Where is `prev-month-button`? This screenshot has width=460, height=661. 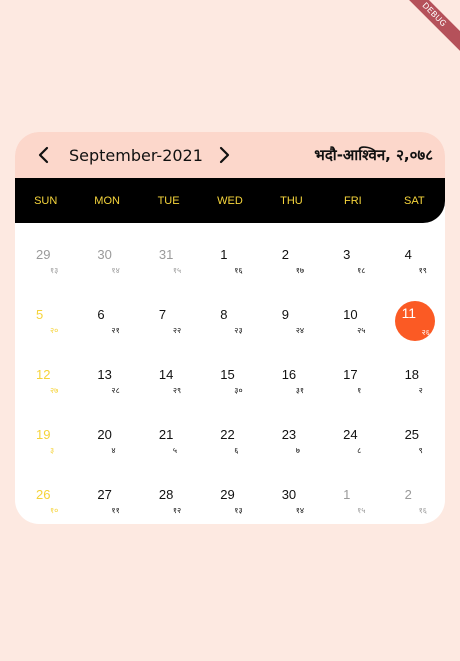 prev-month-button is located at coordinates (43, 155).